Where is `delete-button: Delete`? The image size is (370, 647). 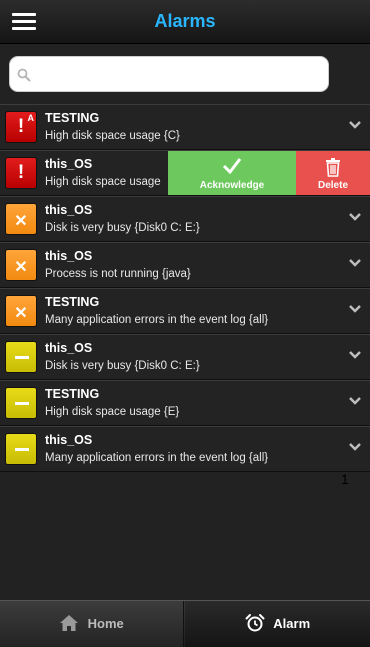 delete-button: Delete is located at coordinates (333, 173).